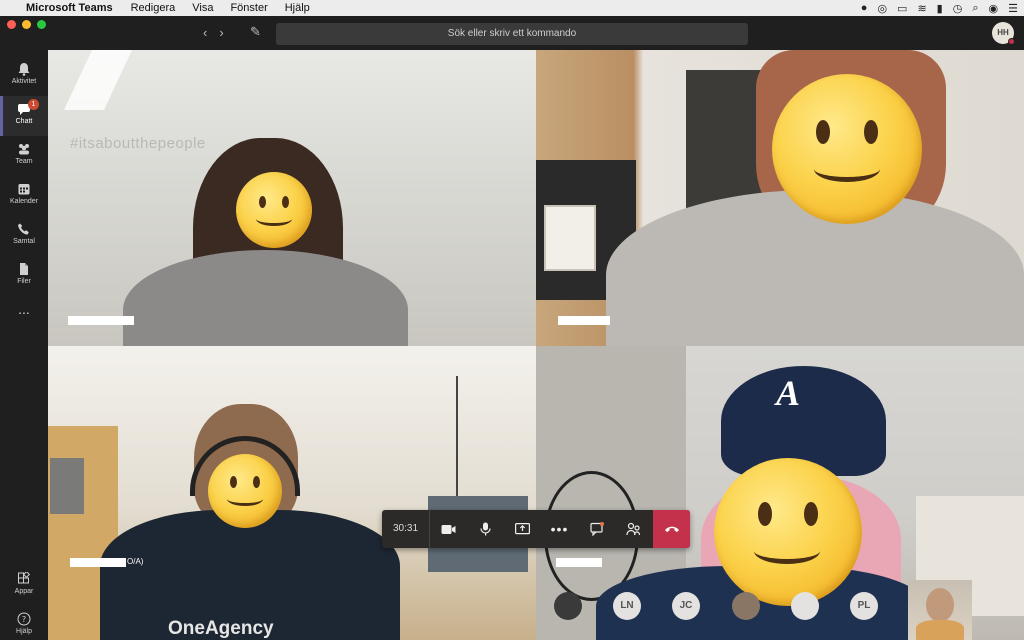 The height and width of the screenshot is (640, 1024). Describe the element at coordinates (975, 8) in the screenshot. I see `spotlight-search-icon: ⌕` at that location.